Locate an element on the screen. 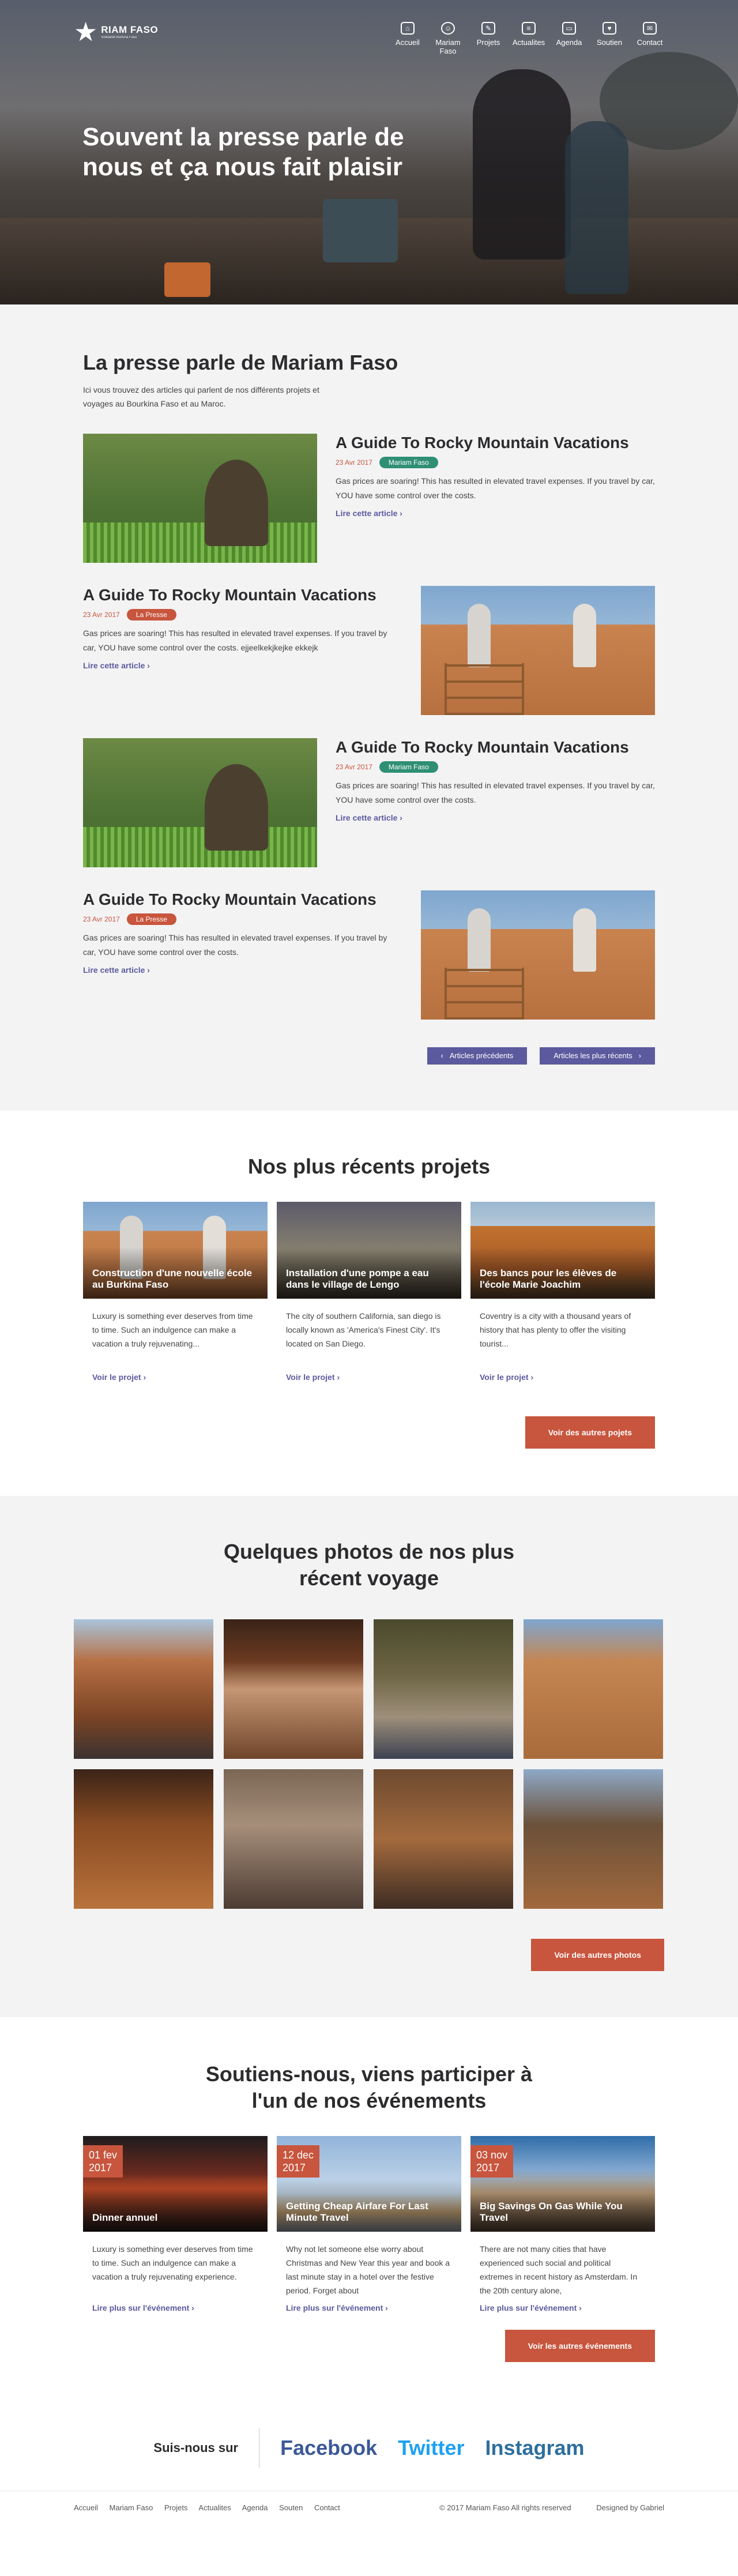 The height and width of the screenshot is (2576, 738). event-day: 12 dec is located at coordinates (298, 2155).